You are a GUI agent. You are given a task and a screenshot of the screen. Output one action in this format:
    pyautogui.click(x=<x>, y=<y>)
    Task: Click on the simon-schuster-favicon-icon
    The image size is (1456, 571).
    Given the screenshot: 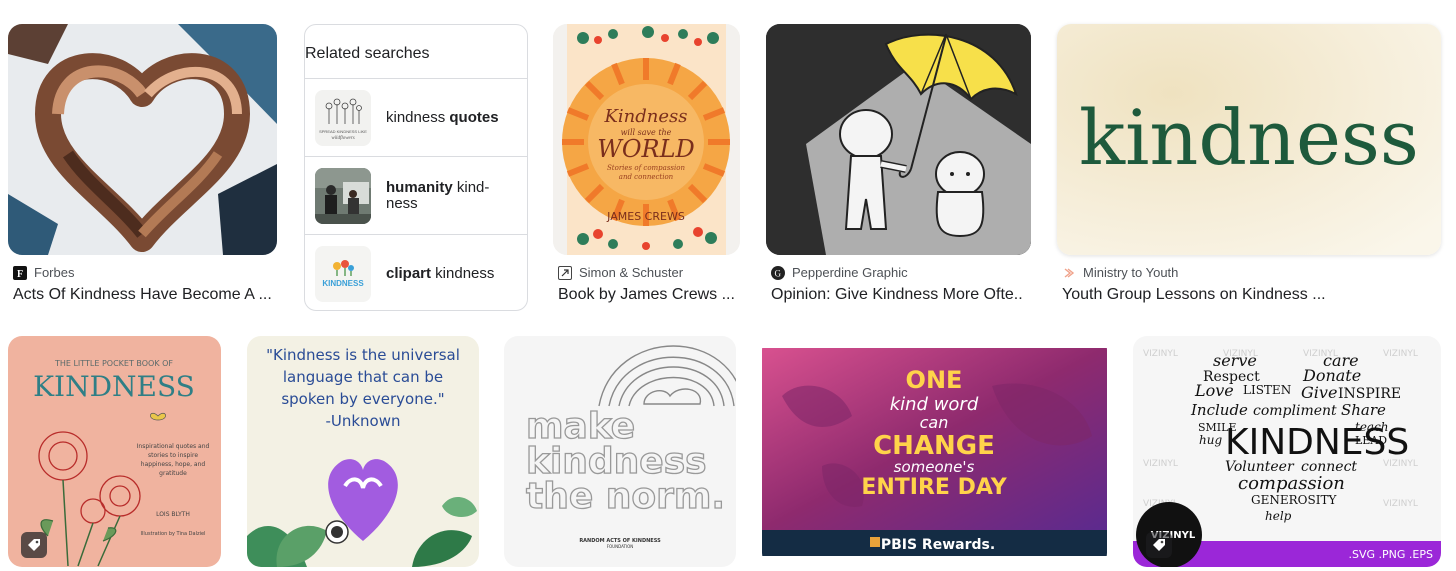 What is the action you would take?
    pyautogui.click(x=565, y=272)
    